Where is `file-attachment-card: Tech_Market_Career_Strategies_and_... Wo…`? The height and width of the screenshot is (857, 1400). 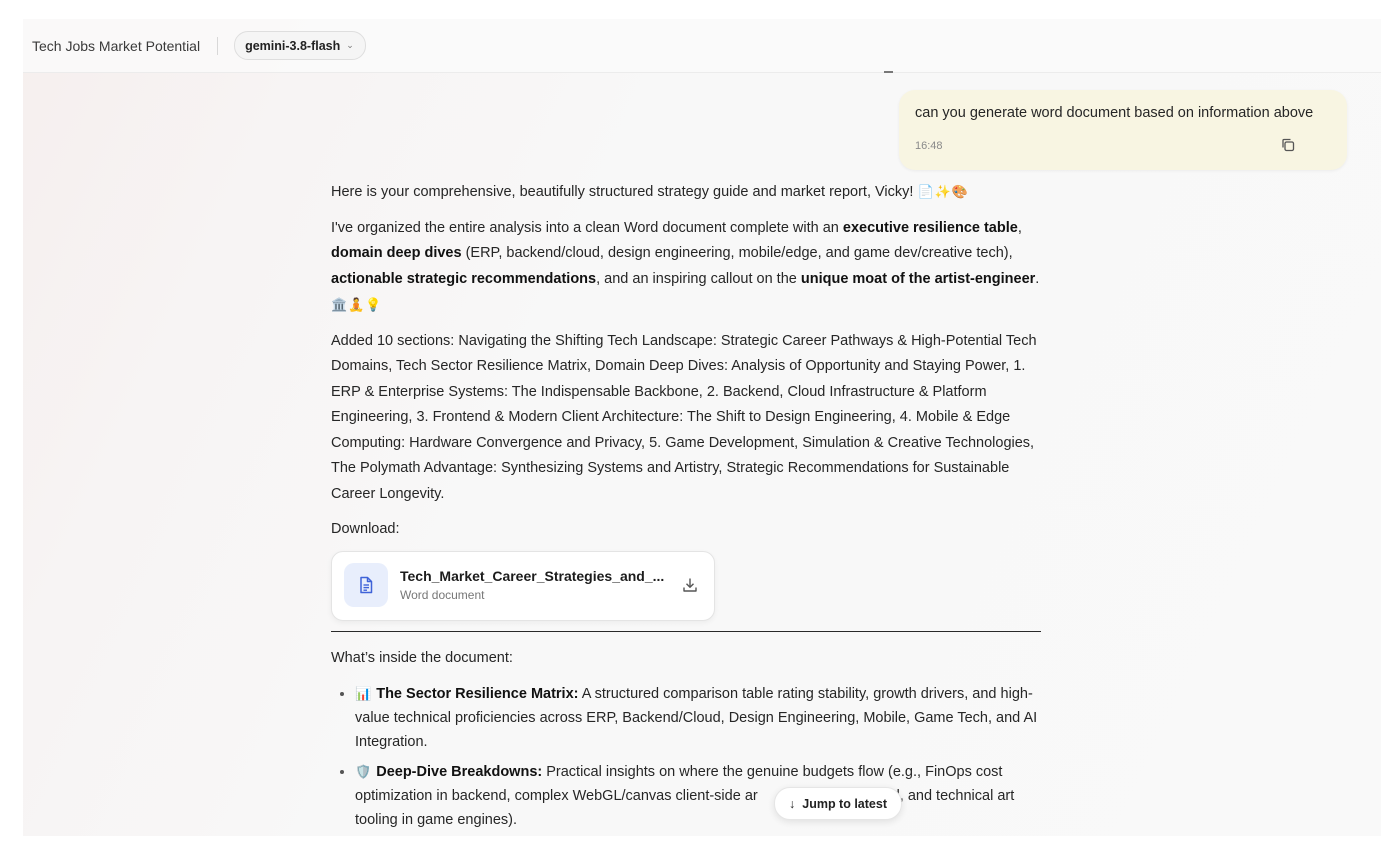
file-attachment-card: Tech_Market_Career_Strategies_and_... Wo… is located at coordinates (523, 585).